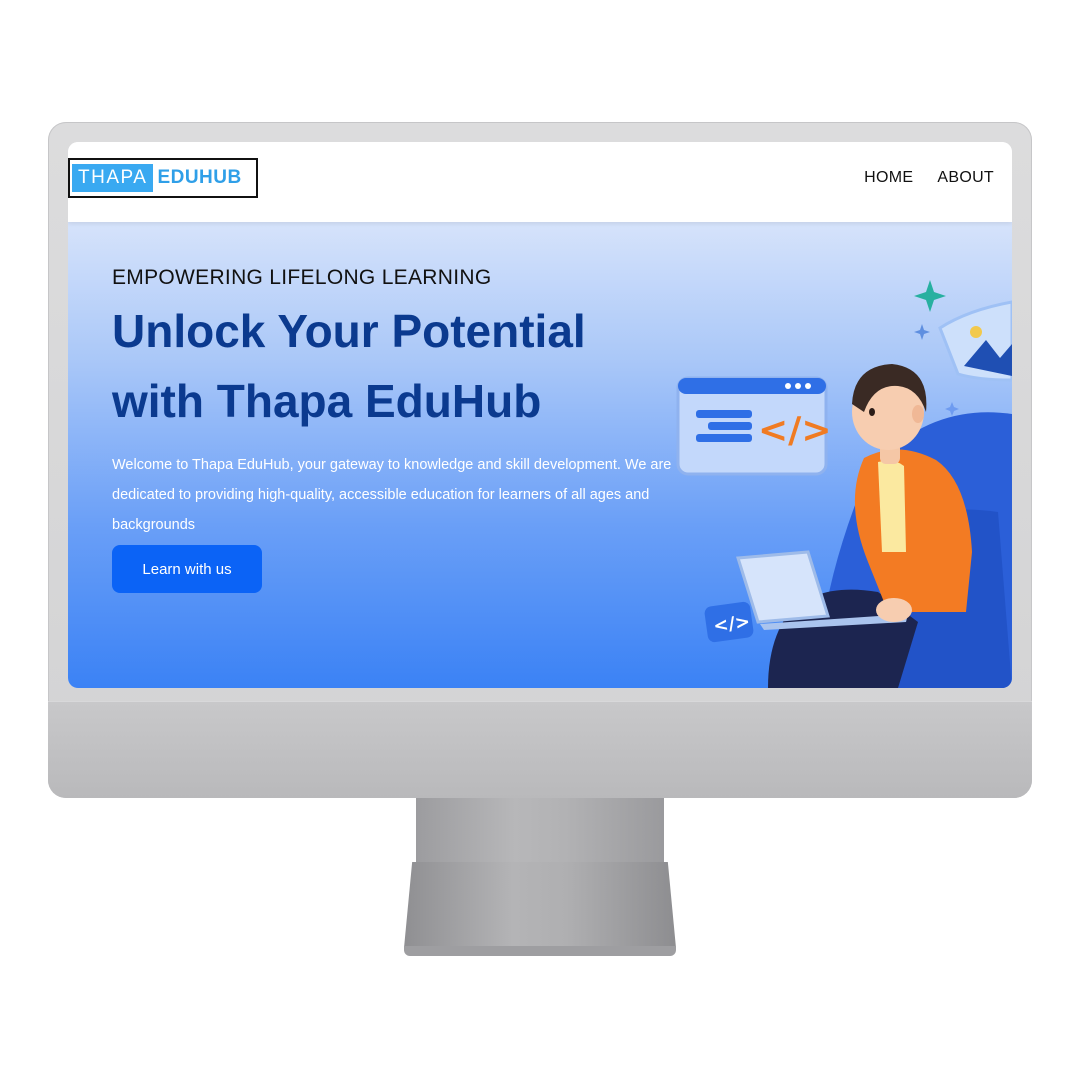 Image resolution: width=1080 pixels, height=1080 pixels. Describe the element at coordinates (187, 569) in the screenshot. I see `learn-with-us-button: Learn with us` at that location.